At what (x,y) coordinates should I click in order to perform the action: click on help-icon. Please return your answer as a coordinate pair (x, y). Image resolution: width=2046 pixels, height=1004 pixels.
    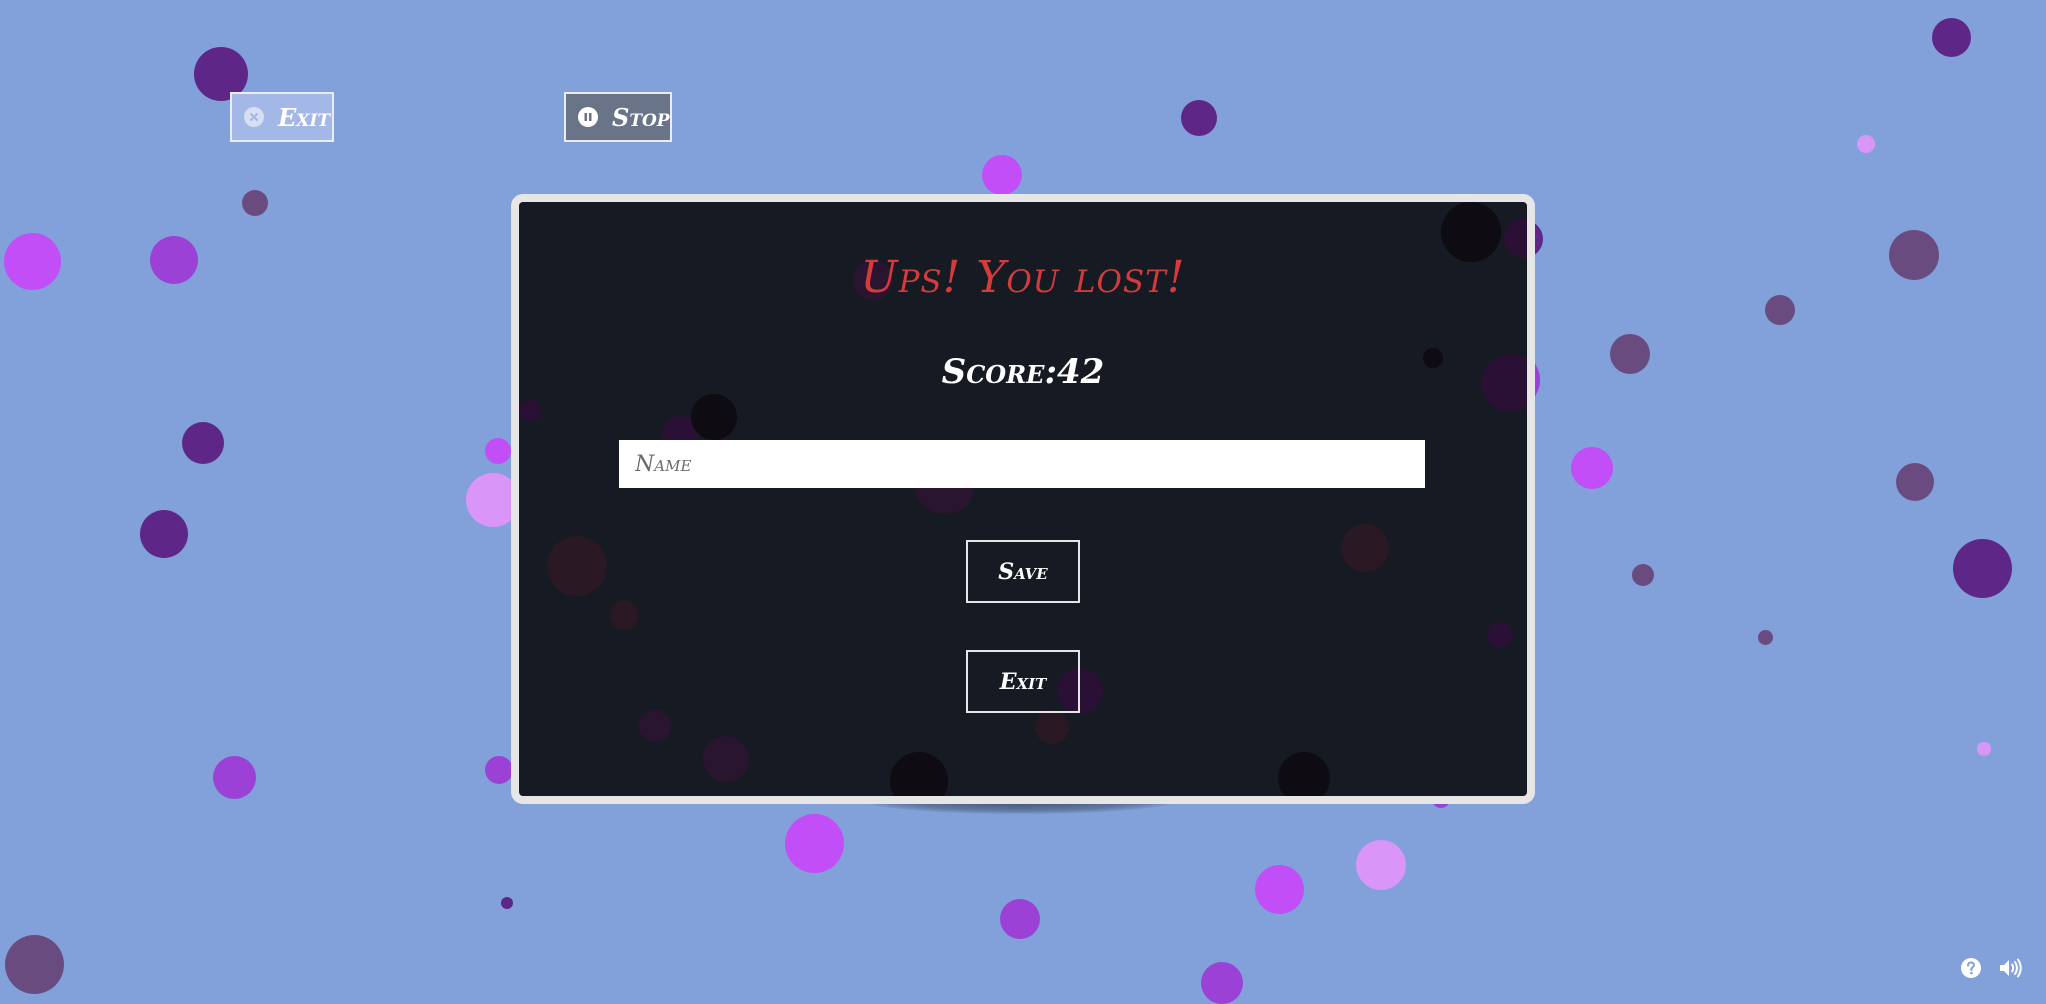
    Looking at the image, I should click on (1971, 970).